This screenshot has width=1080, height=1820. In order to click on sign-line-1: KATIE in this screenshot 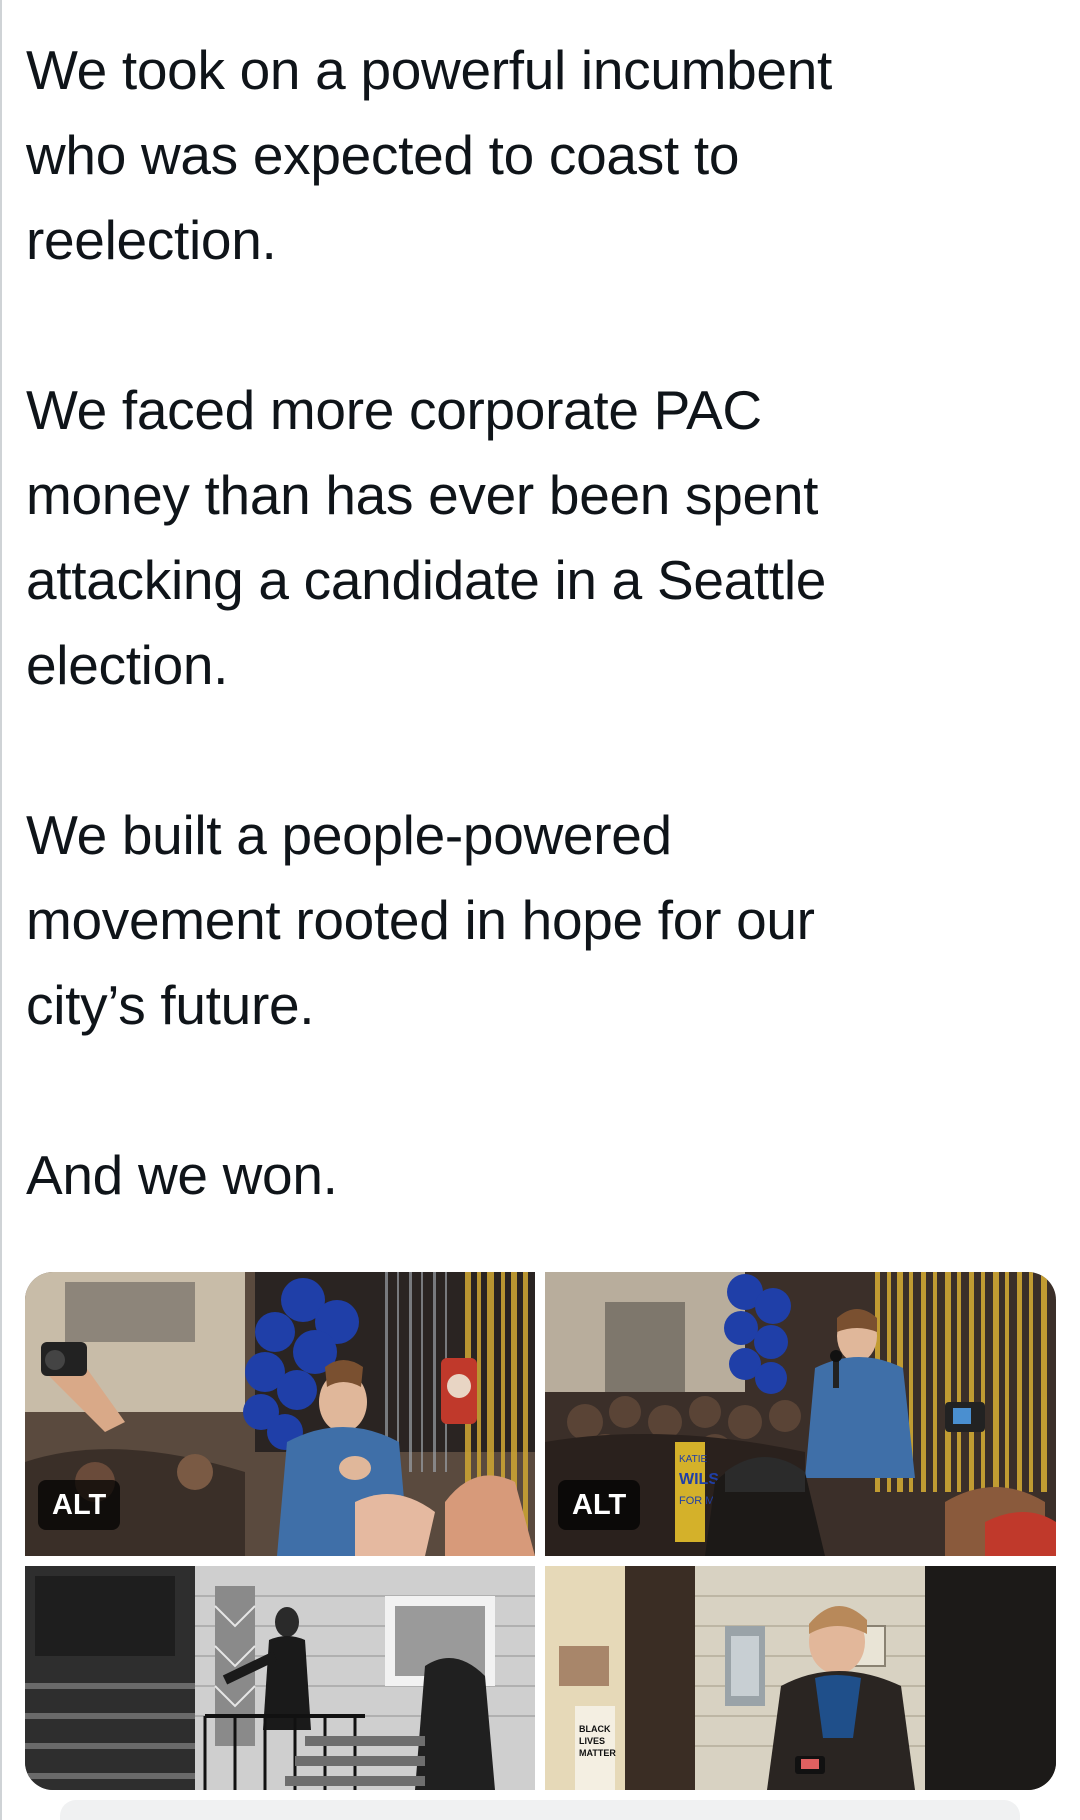, I will do `click(693, 1459)`.